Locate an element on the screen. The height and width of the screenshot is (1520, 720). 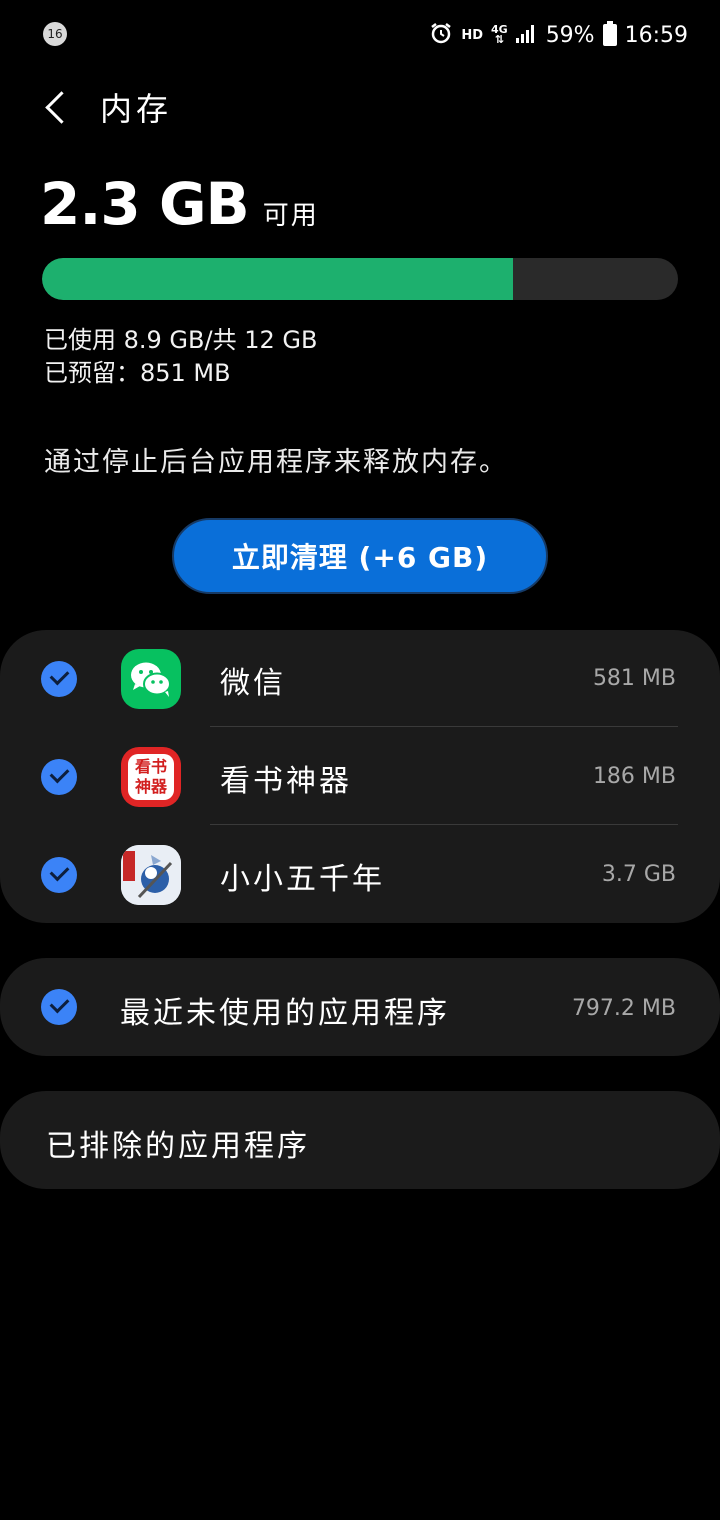
network-type-indicator: 4G ⇅ is located at coordinates (499, 34).